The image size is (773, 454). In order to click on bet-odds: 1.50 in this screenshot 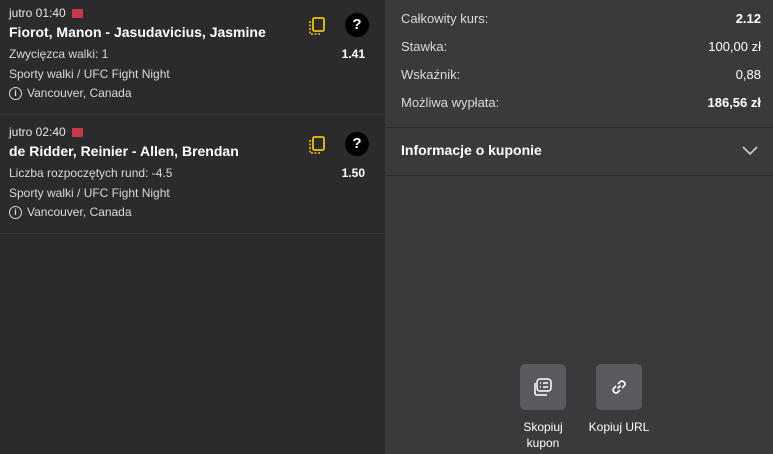, I will do `click(353, 173)`.